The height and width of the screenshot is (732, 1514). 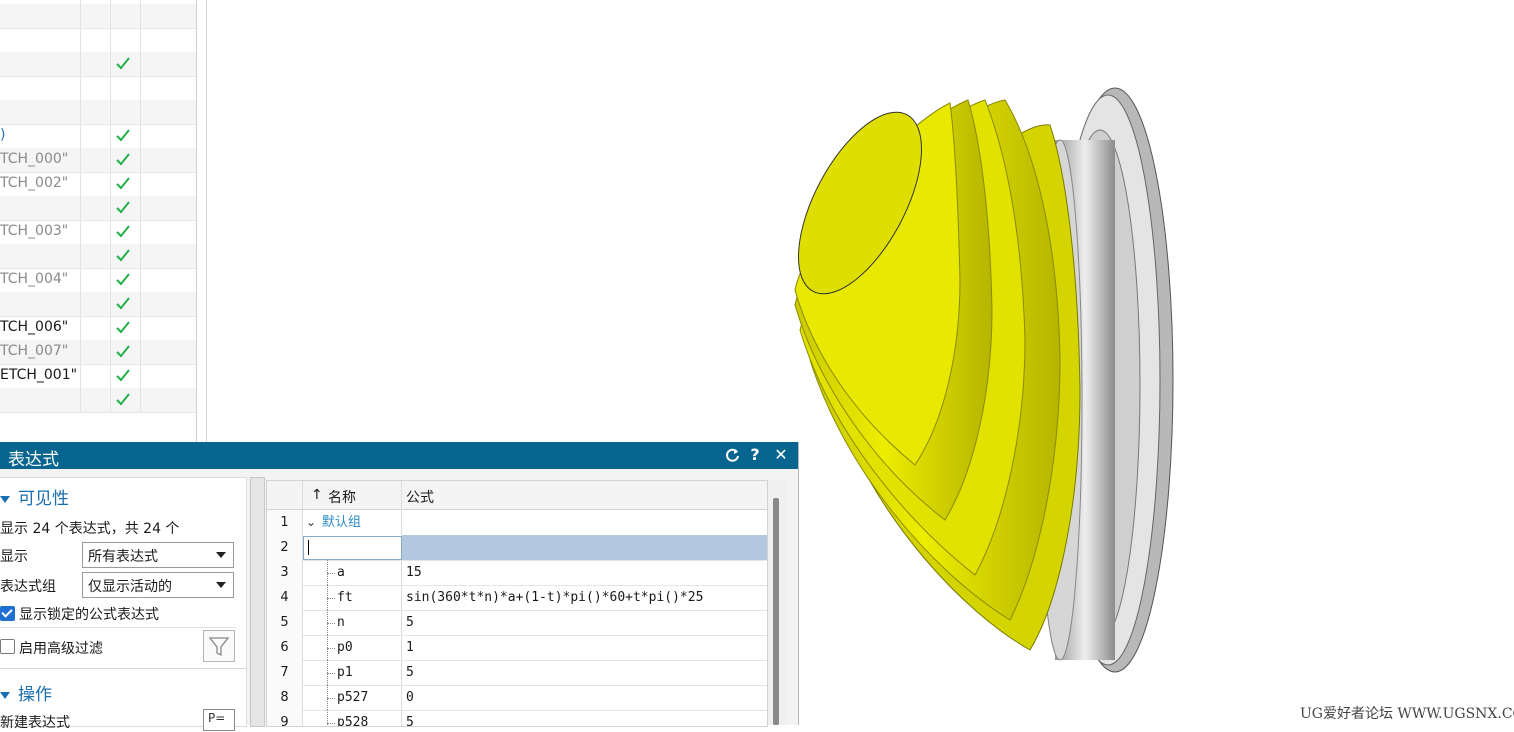 What do you see at coordinates (341, 572) in the screenshot?
I see `expression-name: a` at bounding box center [341, 572].